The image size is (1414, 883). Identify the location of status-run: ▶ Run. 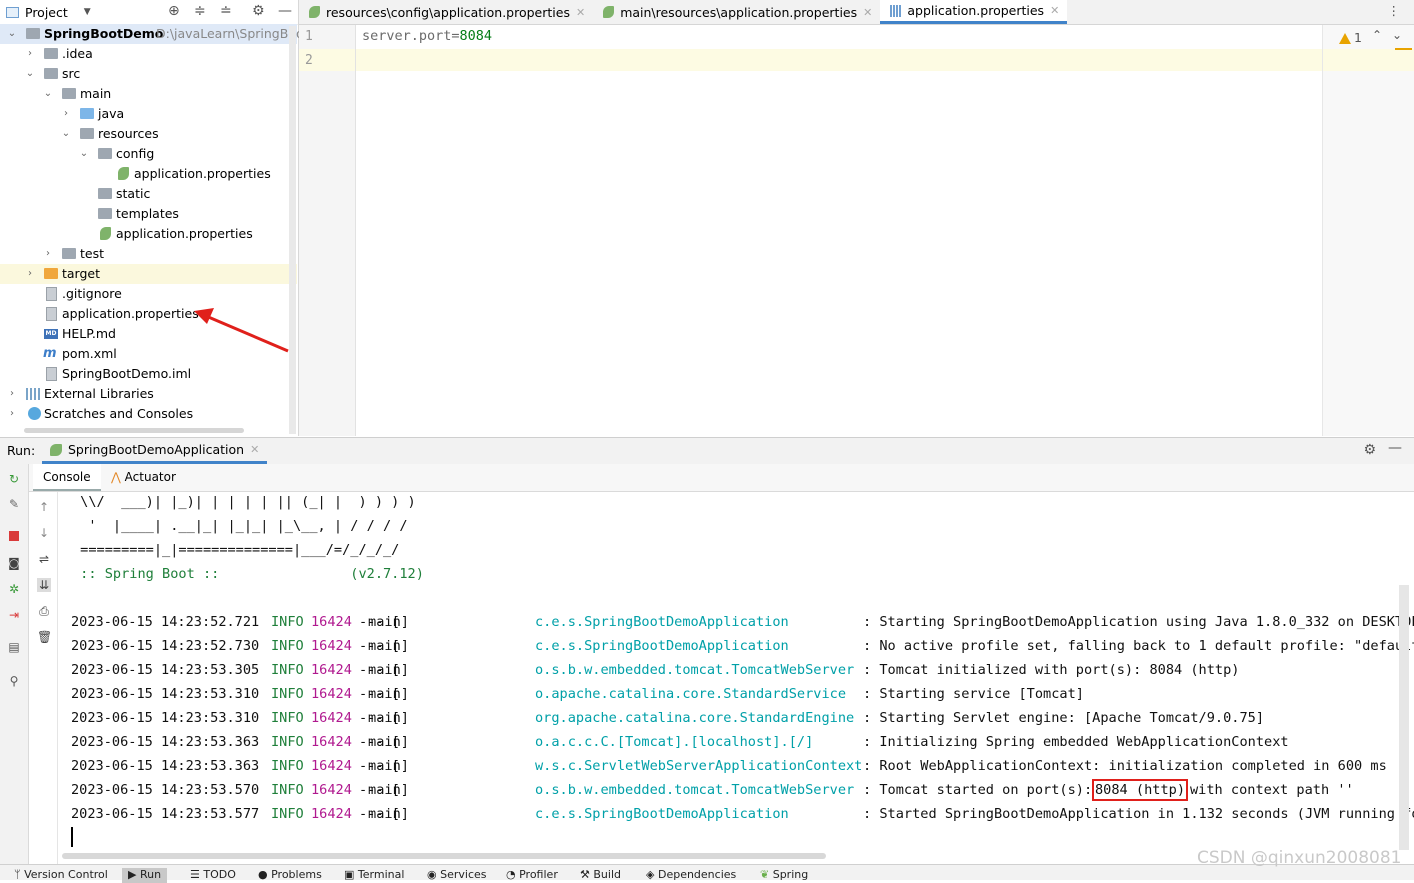
(145, 875).